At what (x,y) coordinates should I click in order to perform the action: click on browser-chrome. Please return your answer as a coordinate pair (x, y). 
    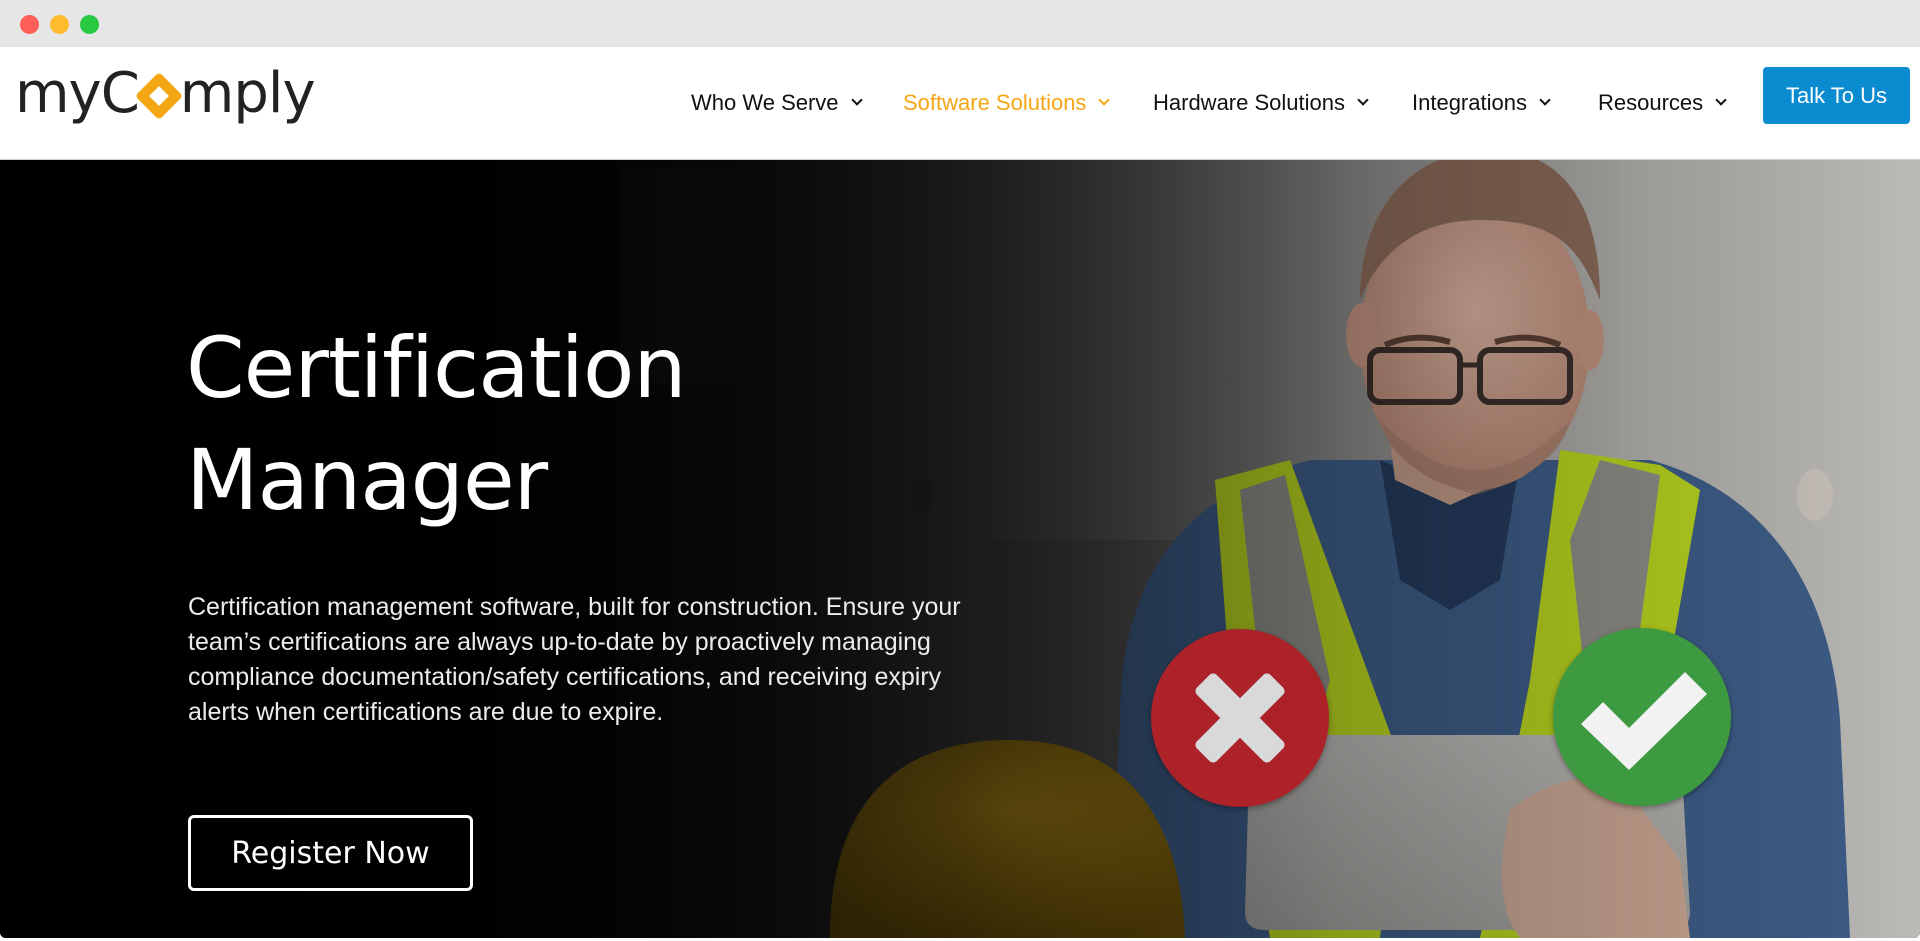
    Looking at the image, I should click on (960, 23).